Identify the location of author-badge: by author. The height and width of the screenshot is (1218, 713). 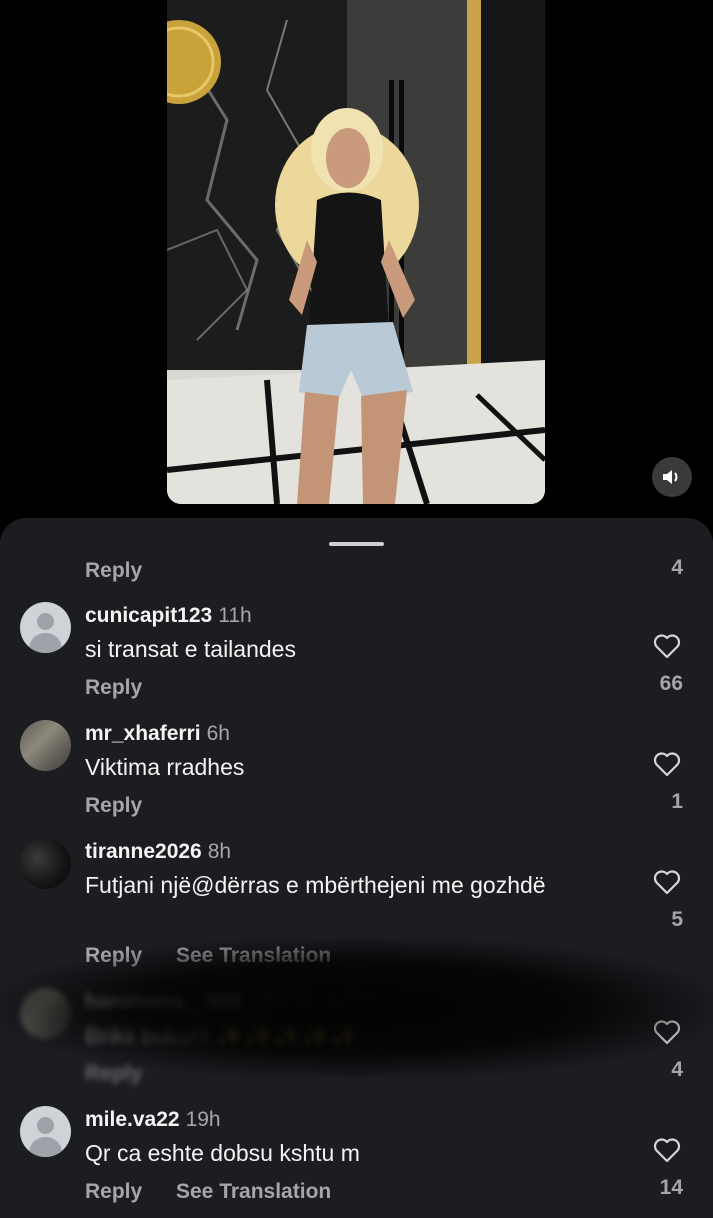
(338, 1001).